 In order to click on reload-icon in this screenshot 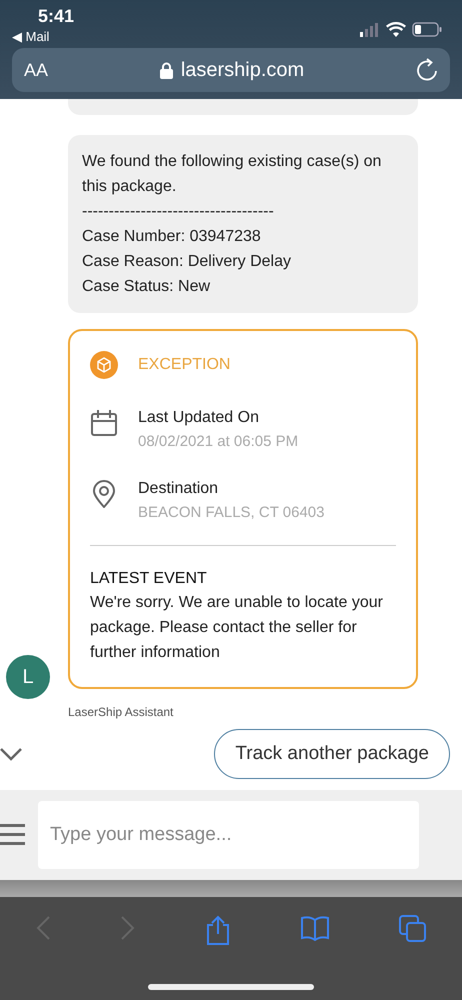, I will do `click(427, 70)`.